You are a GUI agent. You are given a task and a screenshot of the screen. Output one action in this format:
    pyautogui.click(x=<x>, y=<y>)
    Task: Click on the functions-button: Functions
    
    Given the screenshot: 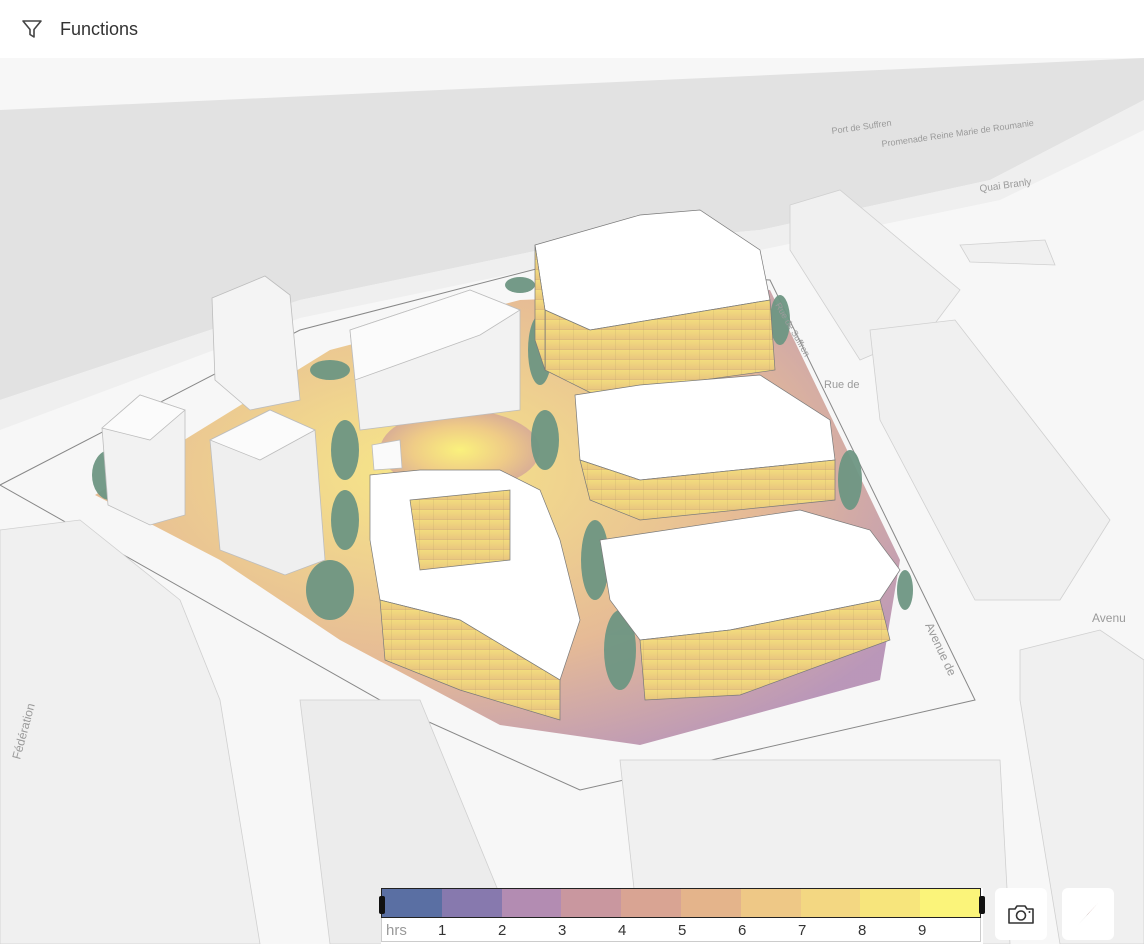 What is the action you would take?
    pyautogui.click(x=79, y=29)
    